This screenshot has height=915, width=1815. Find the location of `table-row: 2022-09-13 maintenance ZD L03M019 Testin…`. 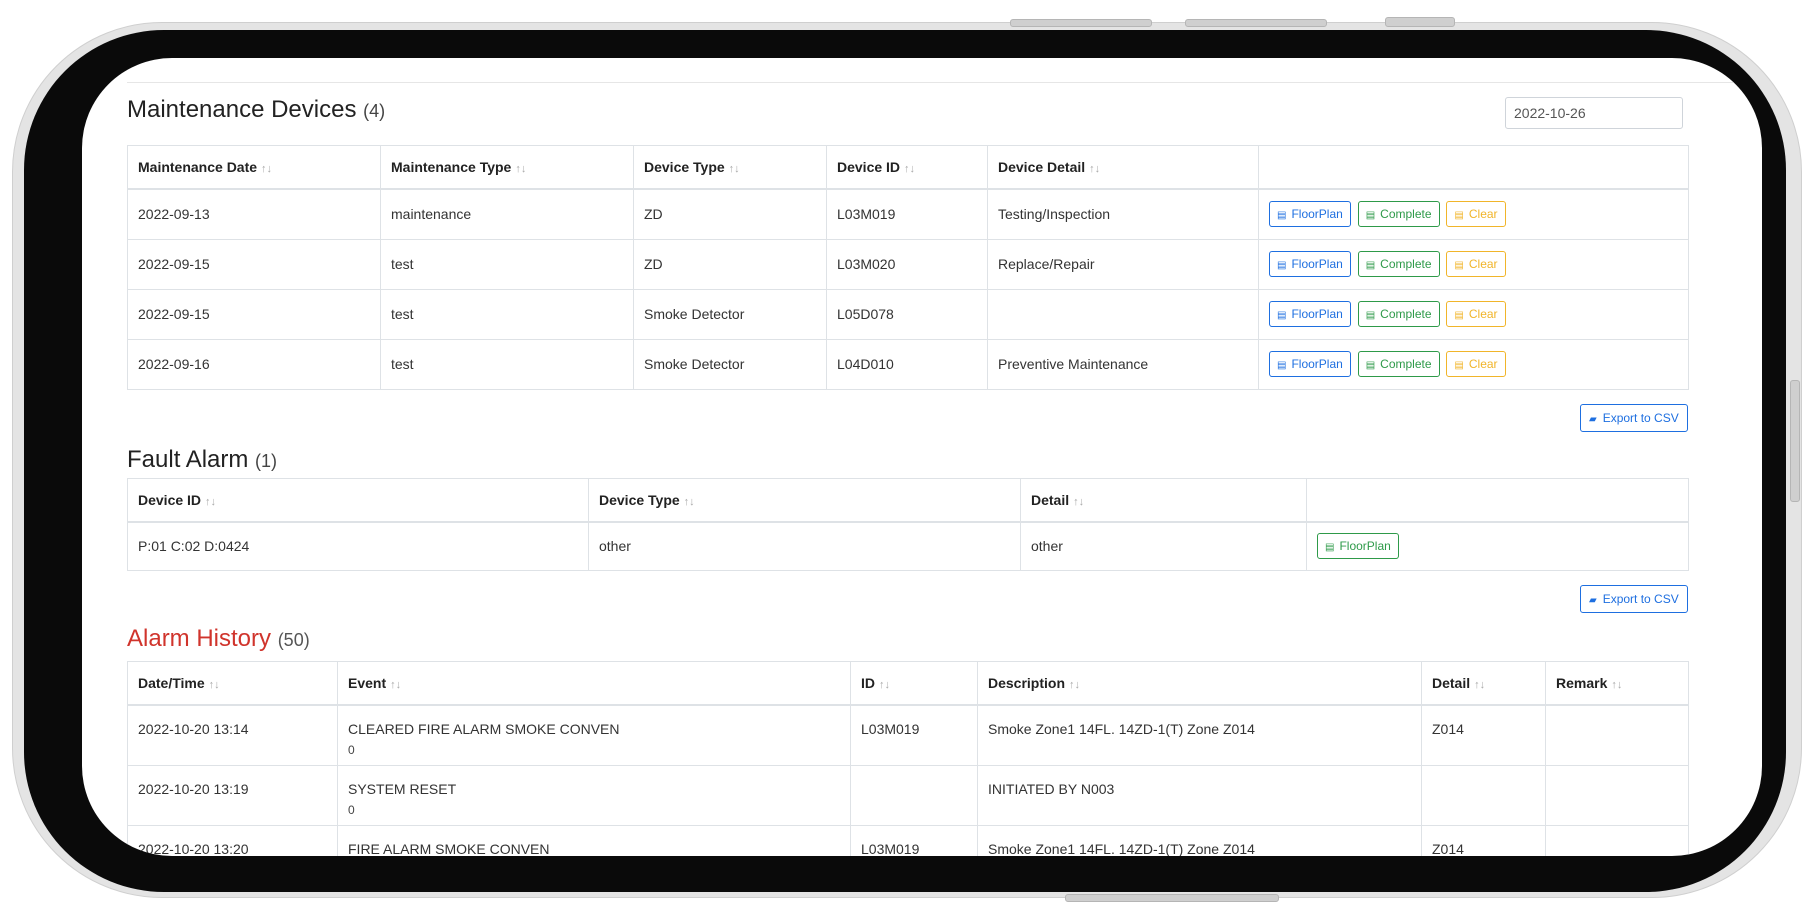

table-row: 2022-09-13 maintenance ZD L03M019 Testin… is located at coordinates (908, 214).